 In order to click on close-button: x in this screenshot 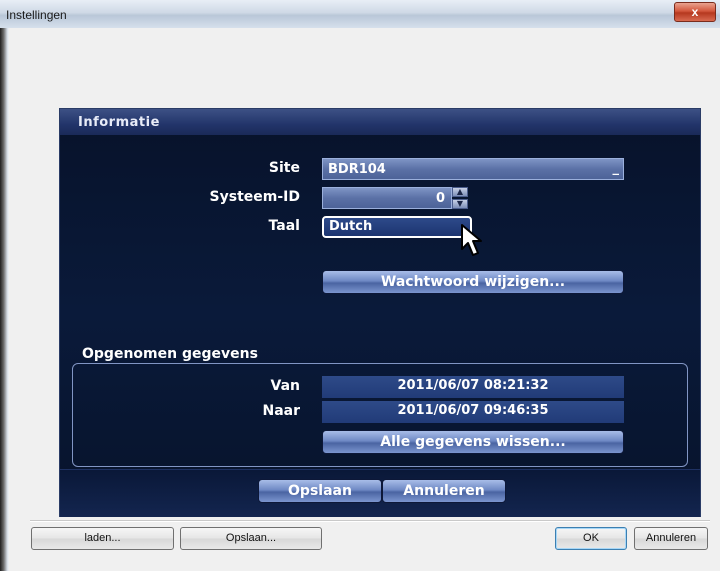, I will do `click(695, 12)`.